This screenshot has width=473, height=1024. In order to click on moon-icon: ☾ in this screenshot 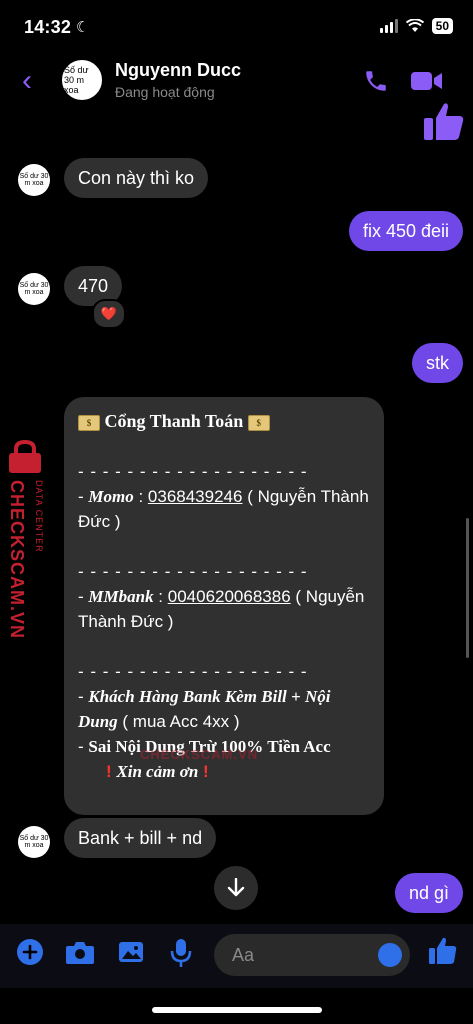, I will do `click(83, 27)`.